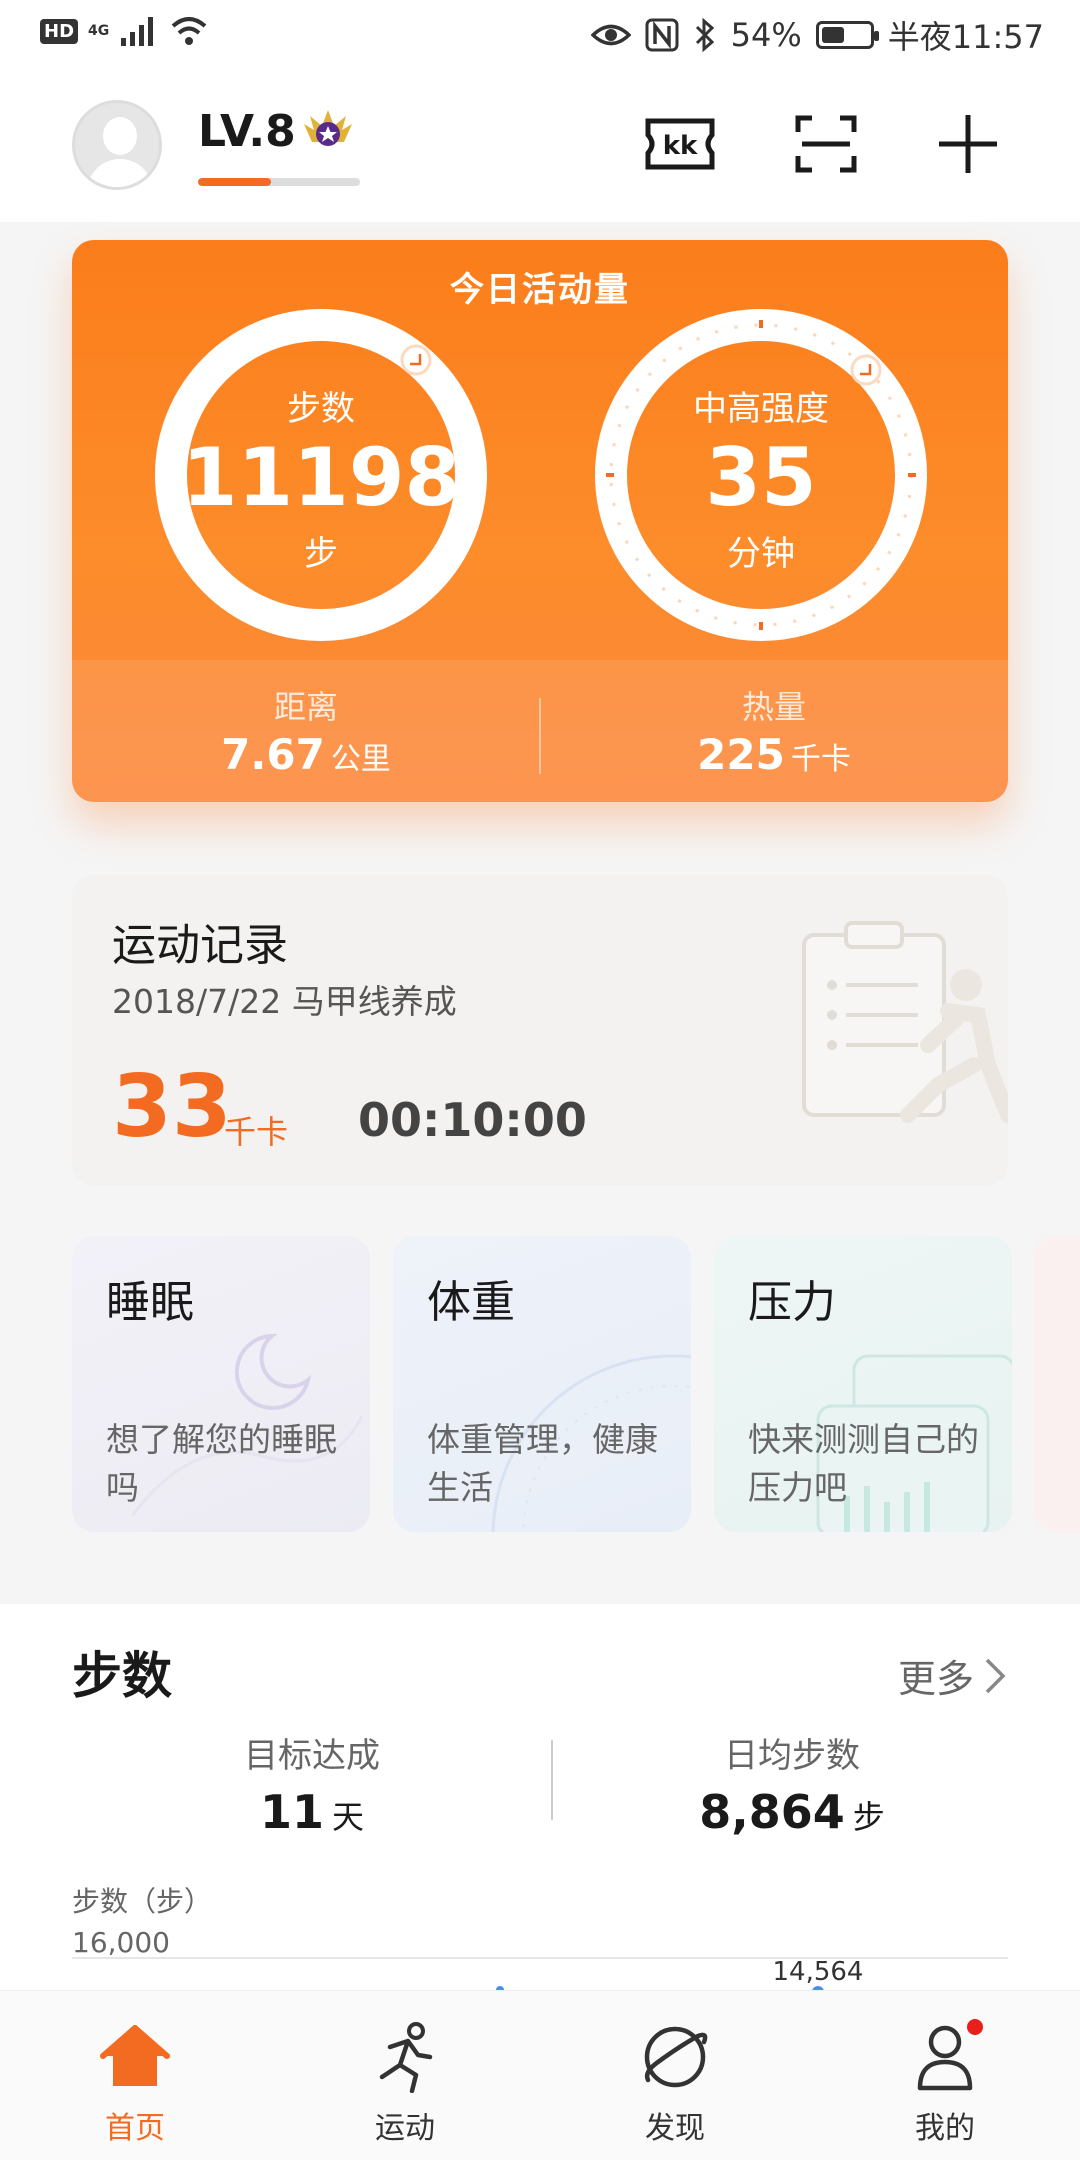 This screenshot has height=2160, width=1080. I want to click on nav-discover: 发现, so click(675, 2075).